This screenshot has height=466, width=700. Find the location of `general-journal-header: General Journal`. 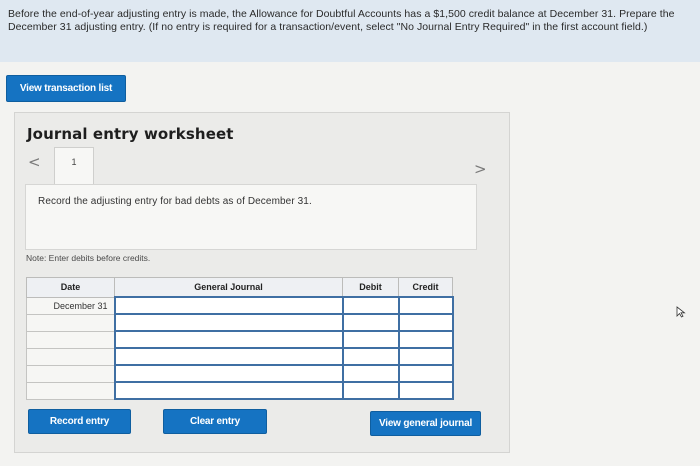

general-journal-header: General Journal is located at coordinates (228, 287).